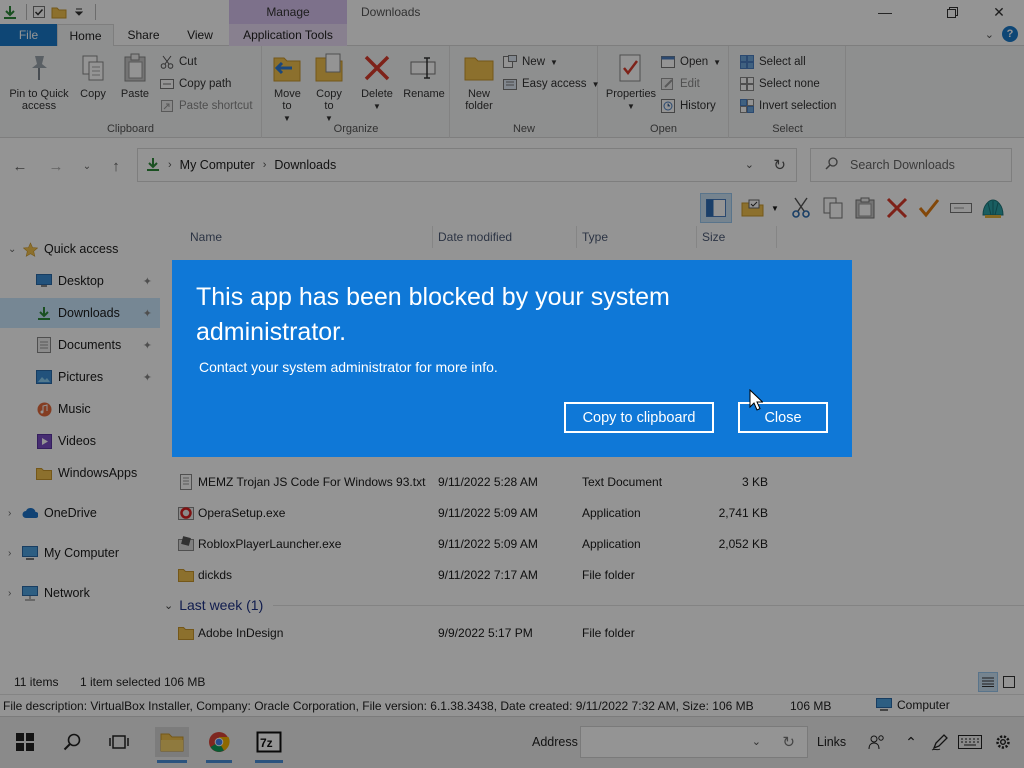 This screenshot has width=1024, height=768. What do you see at coordinates (756, 400) in the screenshot?
I see `mouse-pointer-icon` at bounding box center [756, 400].